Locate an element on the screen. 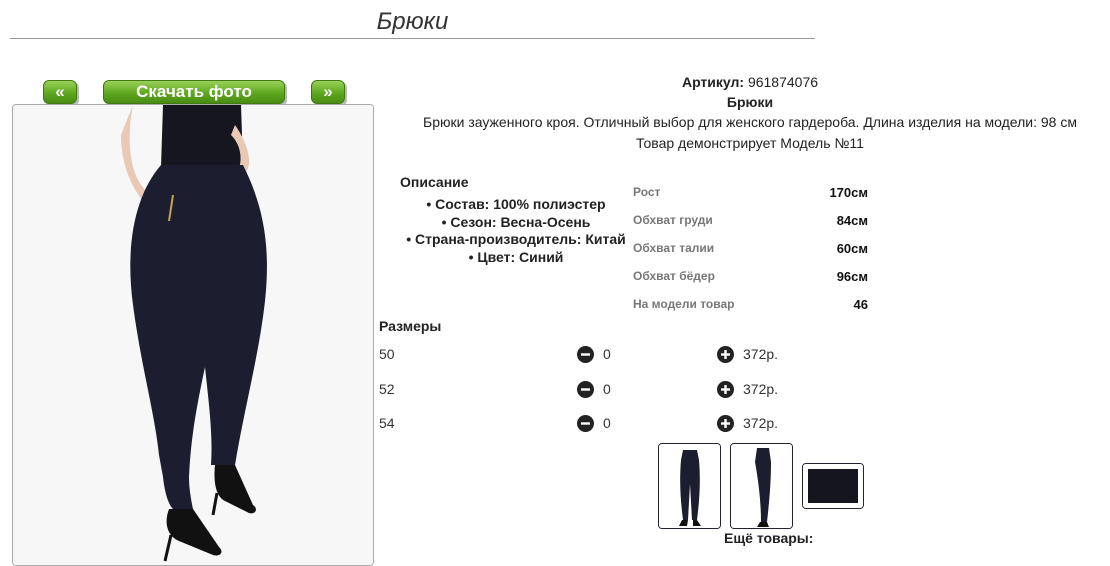 This screenshot has height=566, width=1110. measurement-label: Рост is located at coordinates (647, 192).